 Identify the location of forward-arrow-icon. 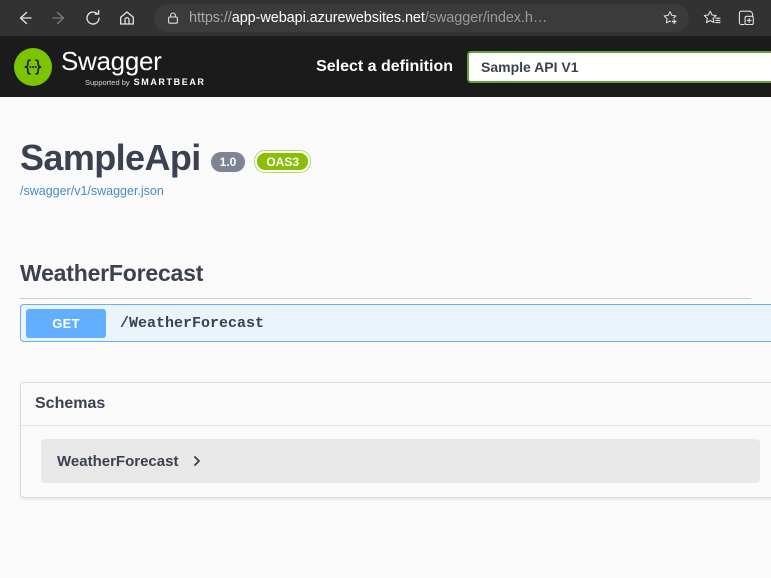
(58, 18).